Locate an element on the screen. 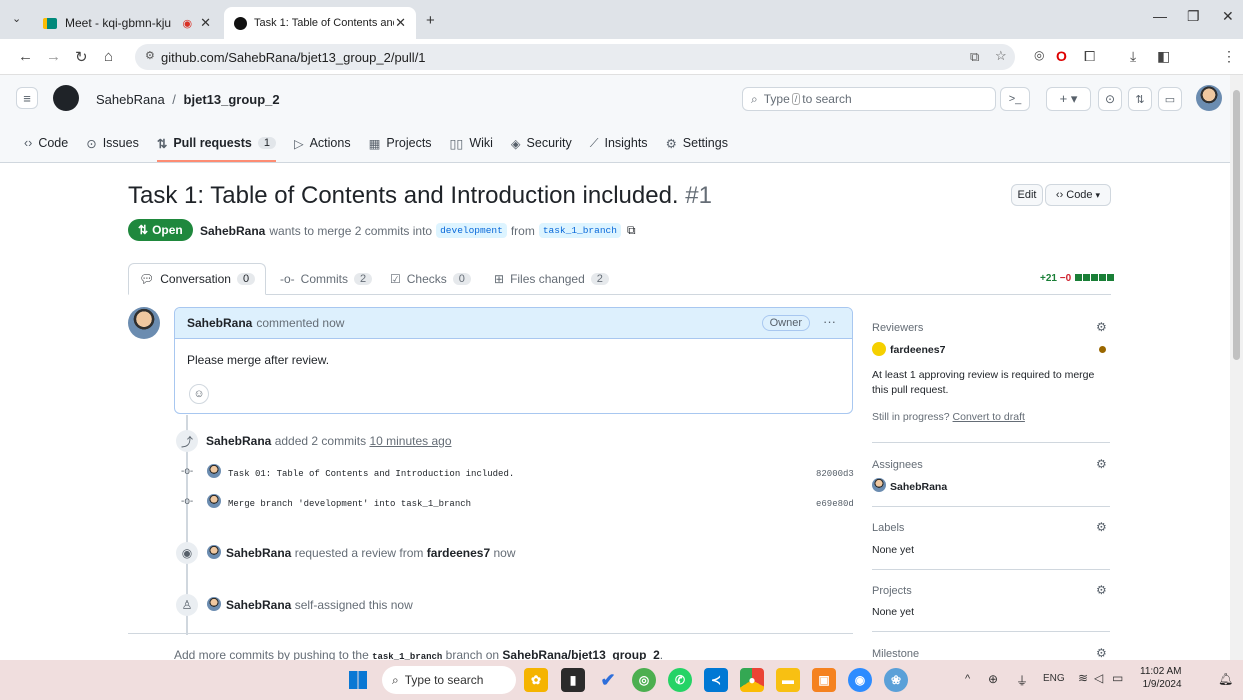 The width and height of the screenshot is (1243, 700). home-icon: ⌂ is located at coordinates (108, 56).